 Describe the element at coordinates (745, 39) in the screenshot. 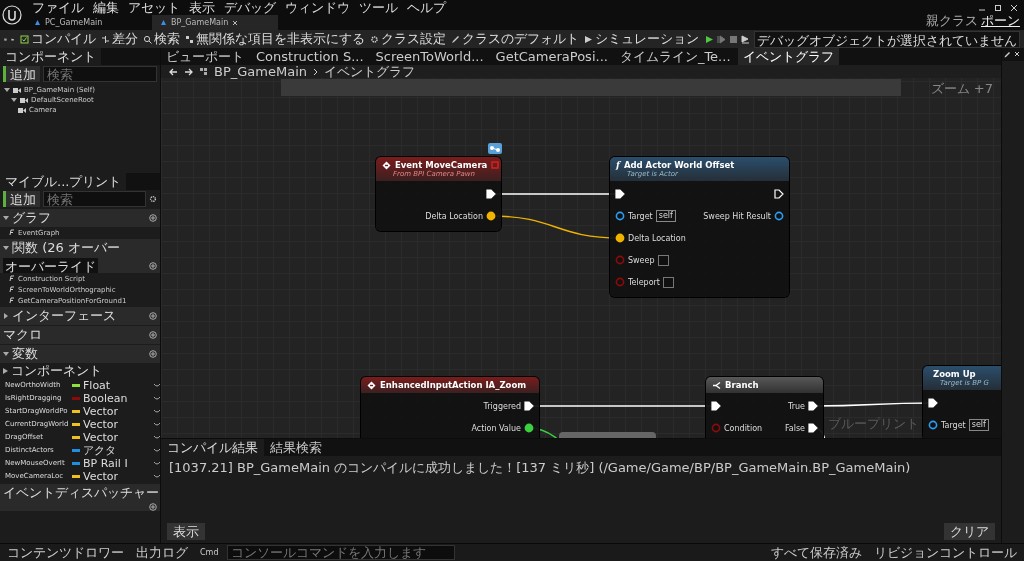

I see `eject-icon` at that location.